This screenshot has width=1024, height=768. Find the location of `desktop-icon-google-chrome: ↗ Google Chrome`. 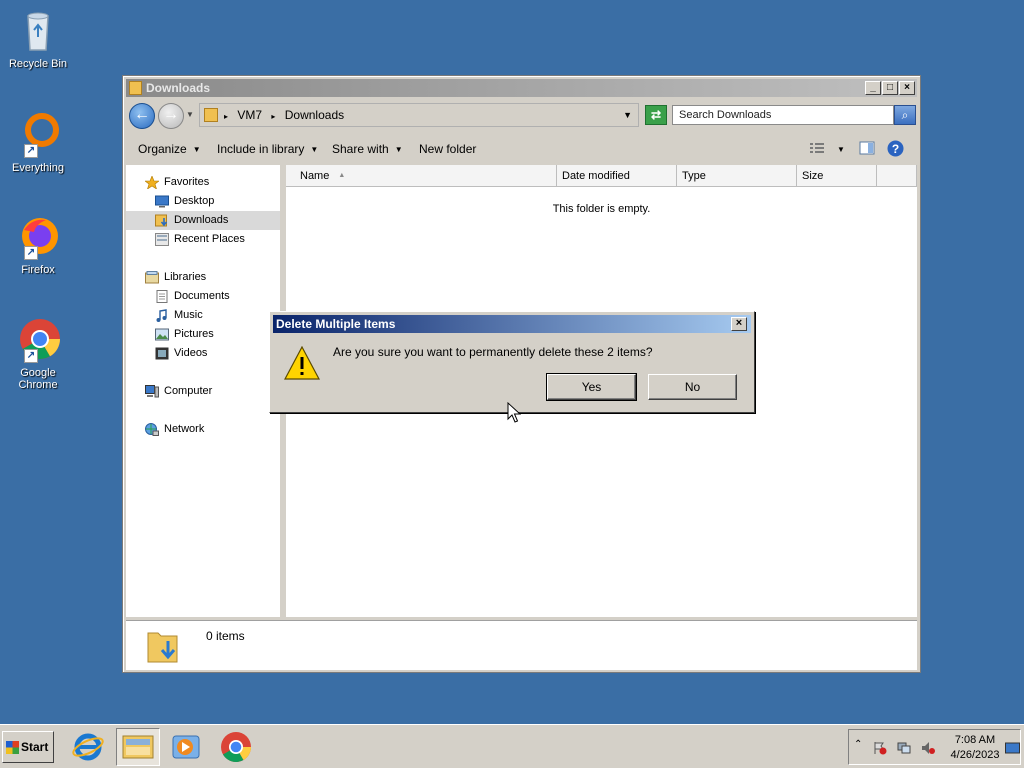

desktop-icon-google-chrome: ↗ Google Chrome is located at coordinates (38, 353).